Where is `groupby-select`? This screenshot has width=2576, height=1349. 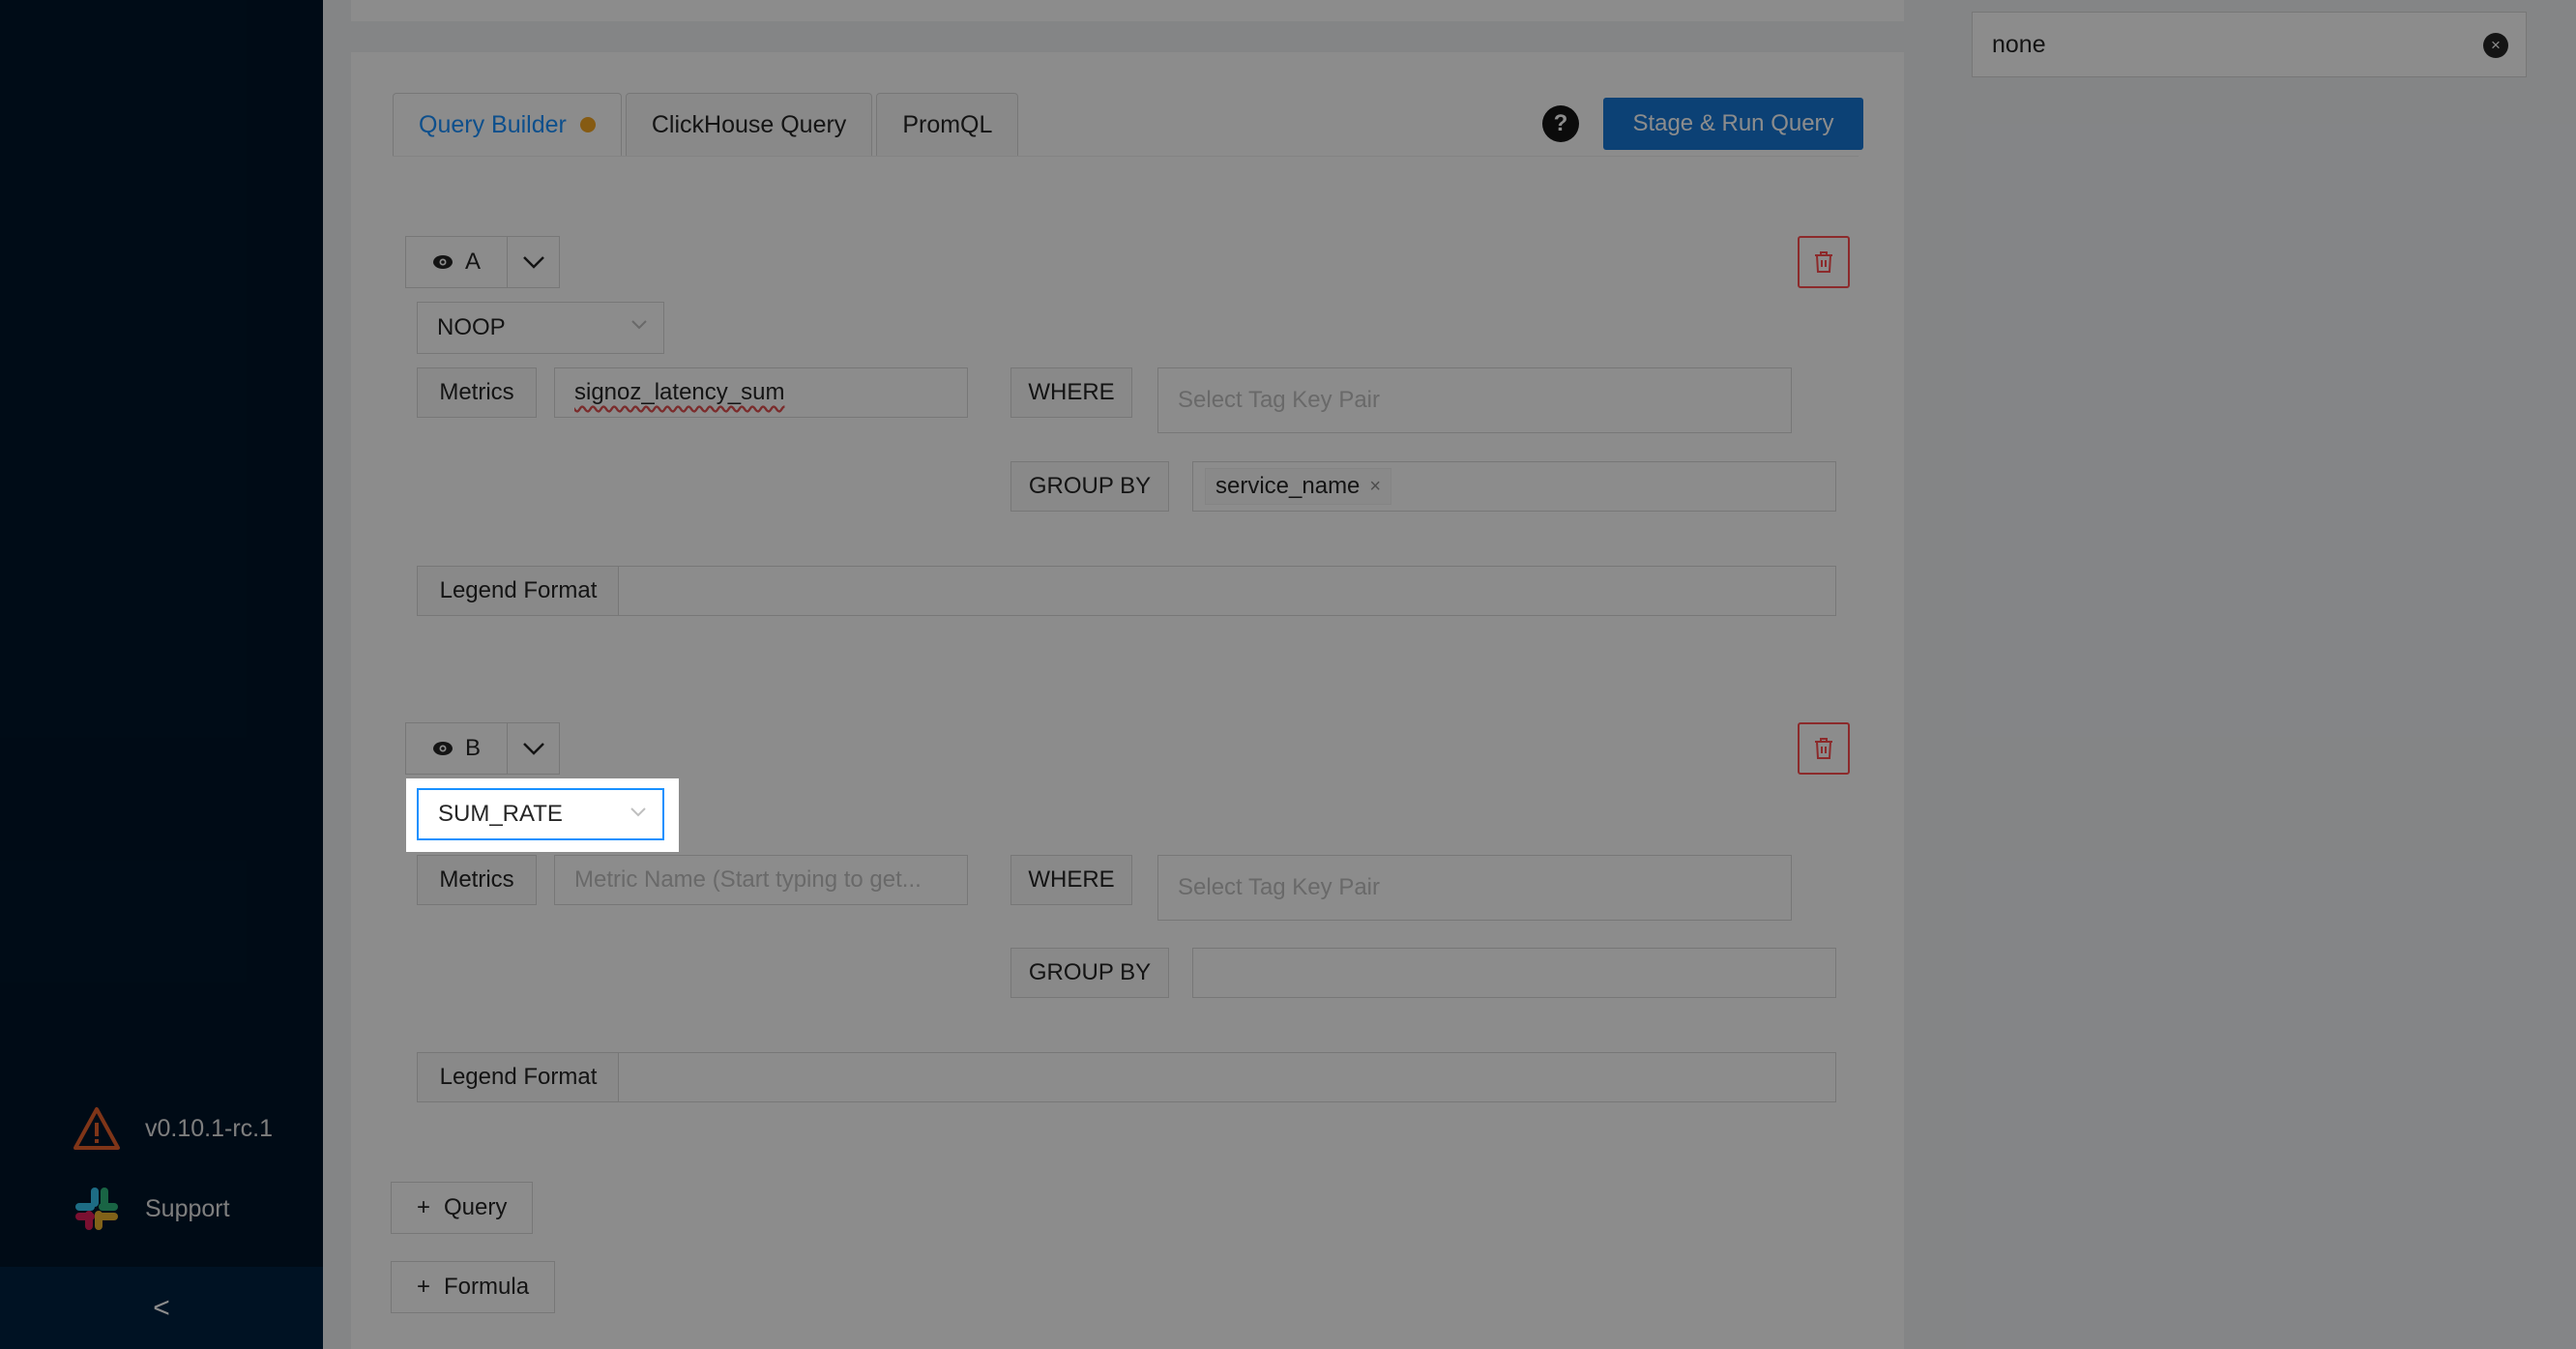
groupby-select is located at coordinates (1514, 973).